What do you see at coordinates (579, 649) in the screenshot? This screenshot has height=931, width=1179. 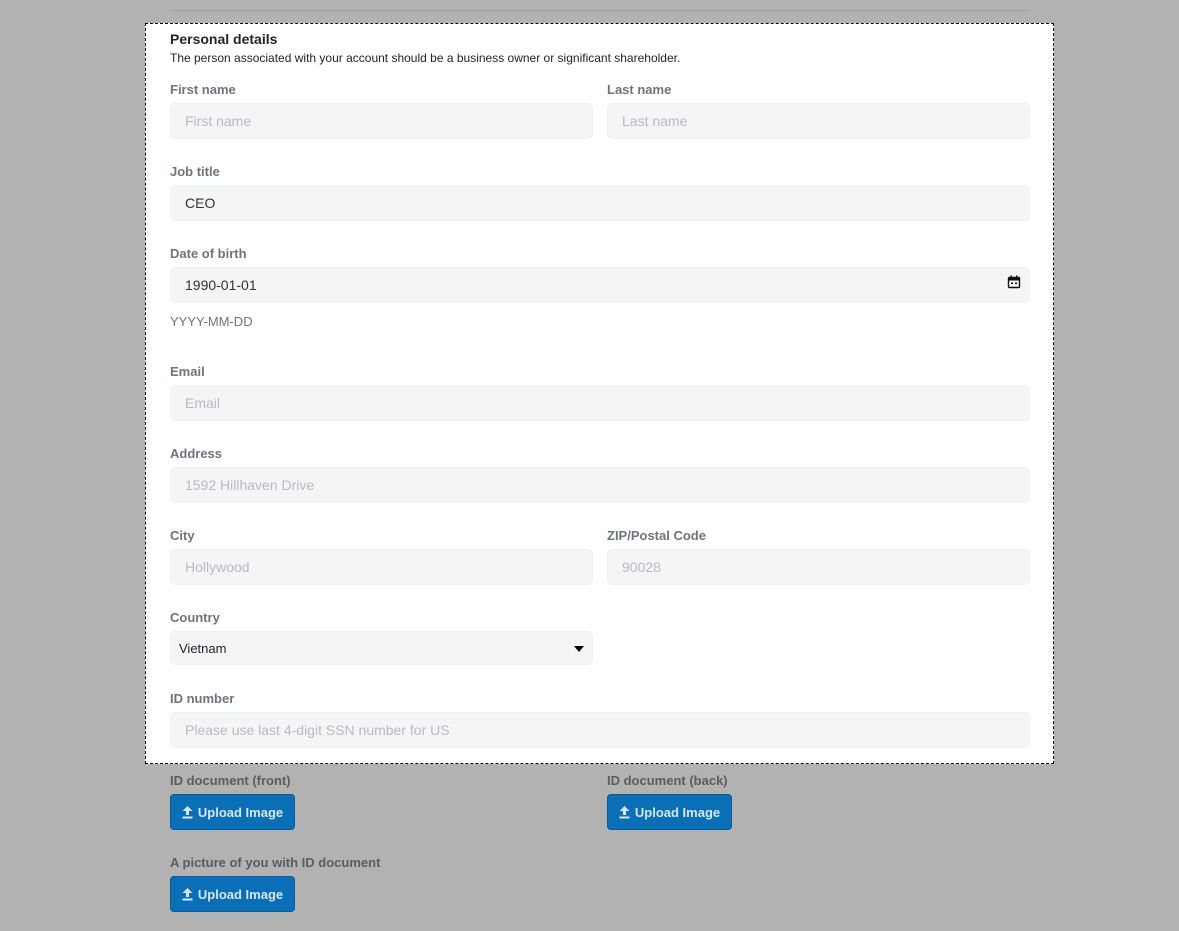 I see `chevron-down-icon` at bounding box center [579, 649].